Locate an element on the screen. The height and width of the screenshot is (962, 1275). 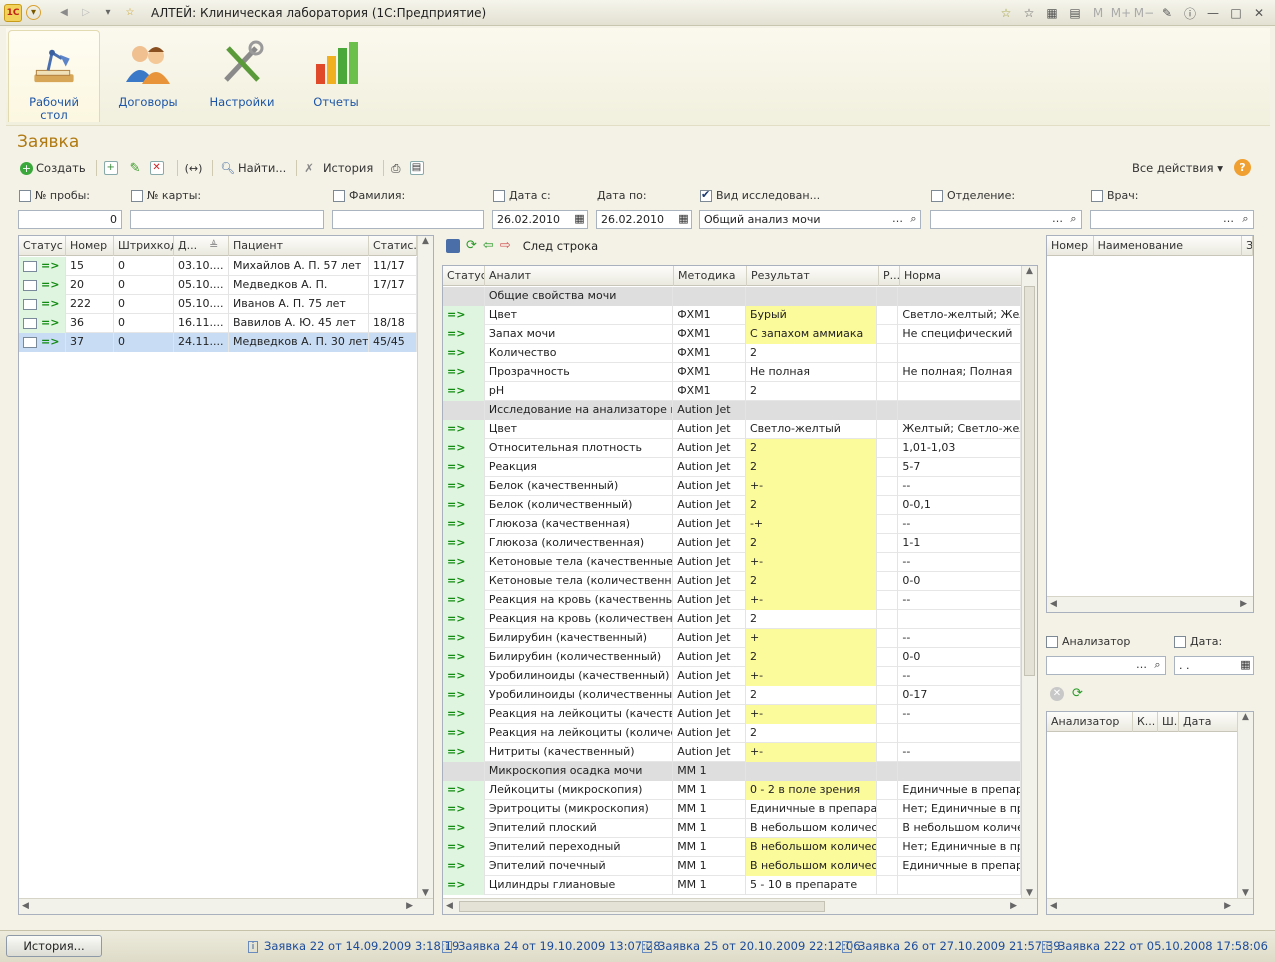
column-header: Номер is located at coordinates (90, 246).